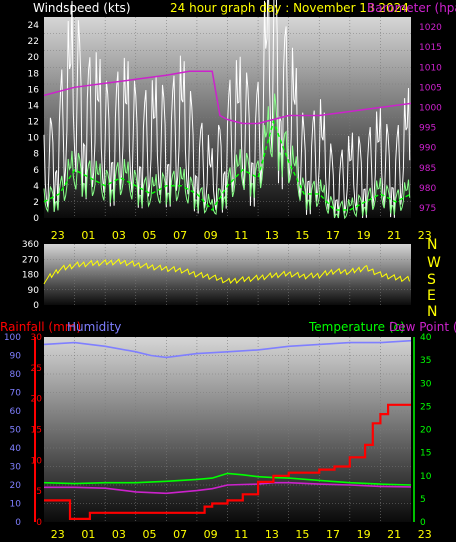 The width and height of the screenshot is (456, 542). What do you see at coordinates (423, 500) in the screenshot?
I see `temperature-y-tick: 5` at bounding box center [423, 500].